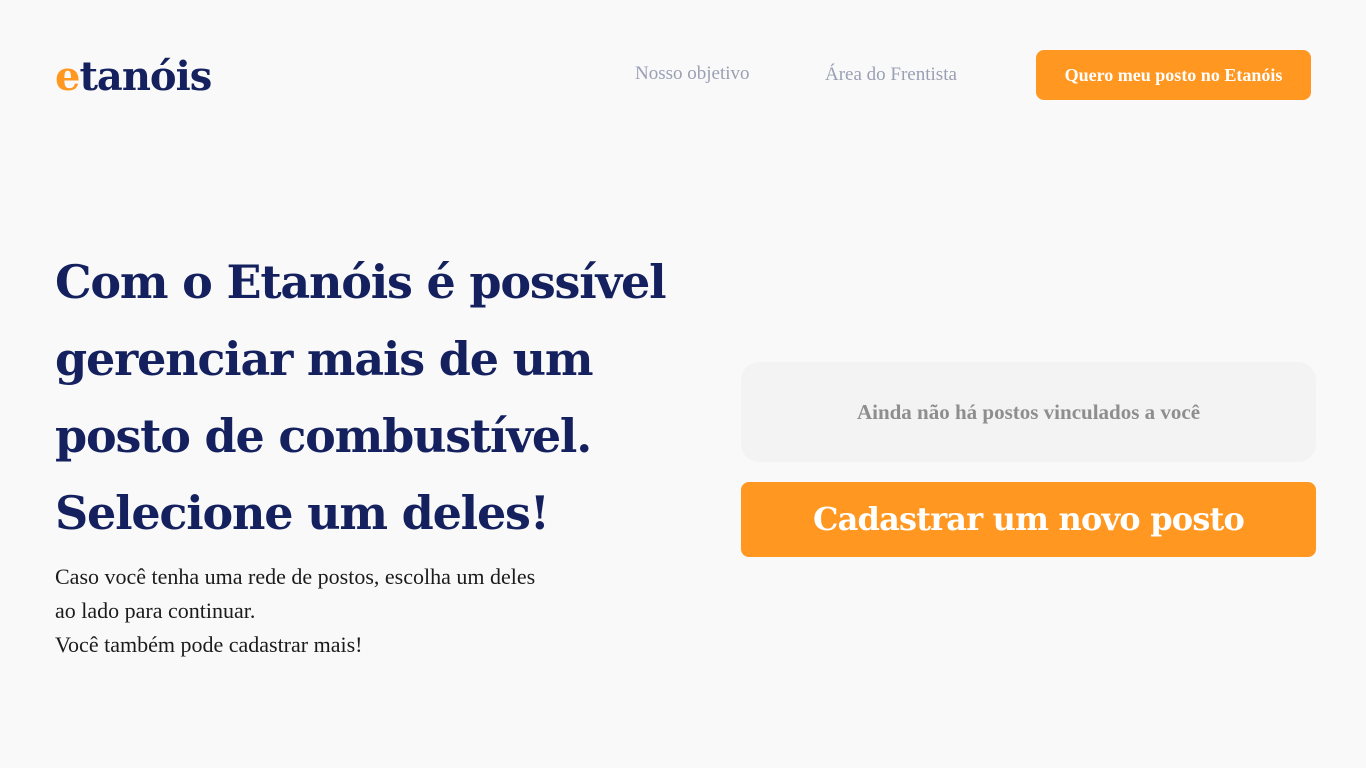 This screenshot has width=1366, height=768. What do you see at coordinates (67, 76) in the screenshot?
I see `logo-accent-letter: e` at bounding box center [67, 76].